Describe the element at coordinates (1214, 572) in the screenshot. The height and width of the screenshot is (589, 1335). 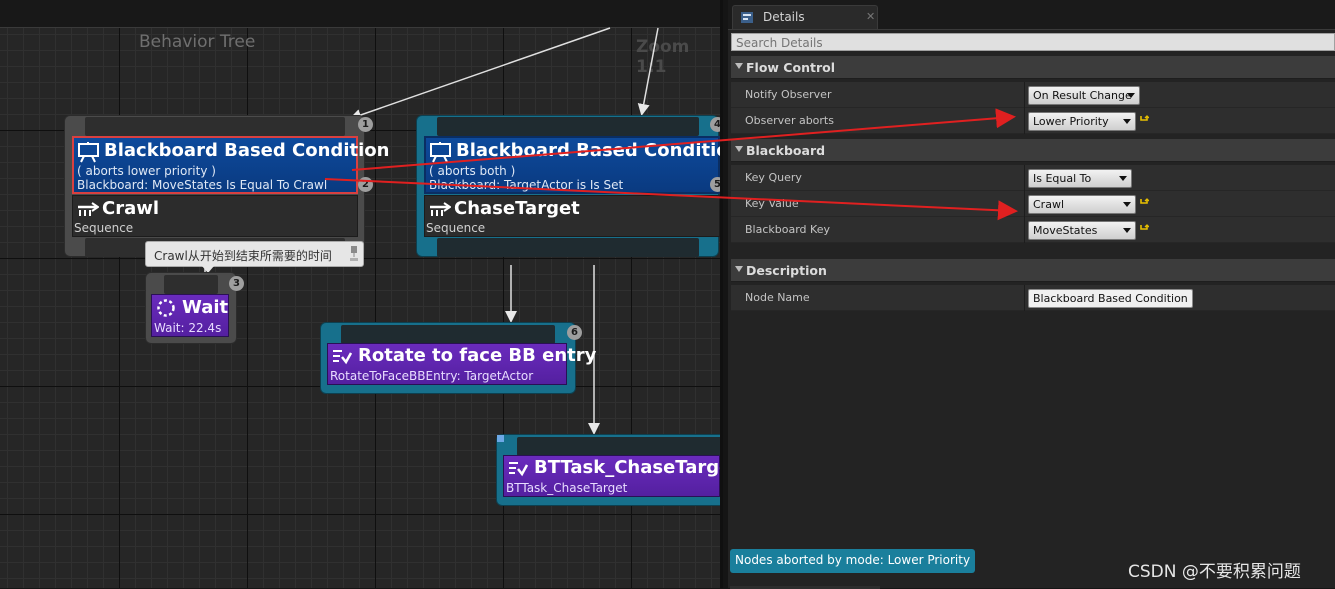
I see `watermark: CSDN @不要积累问题` at that location.